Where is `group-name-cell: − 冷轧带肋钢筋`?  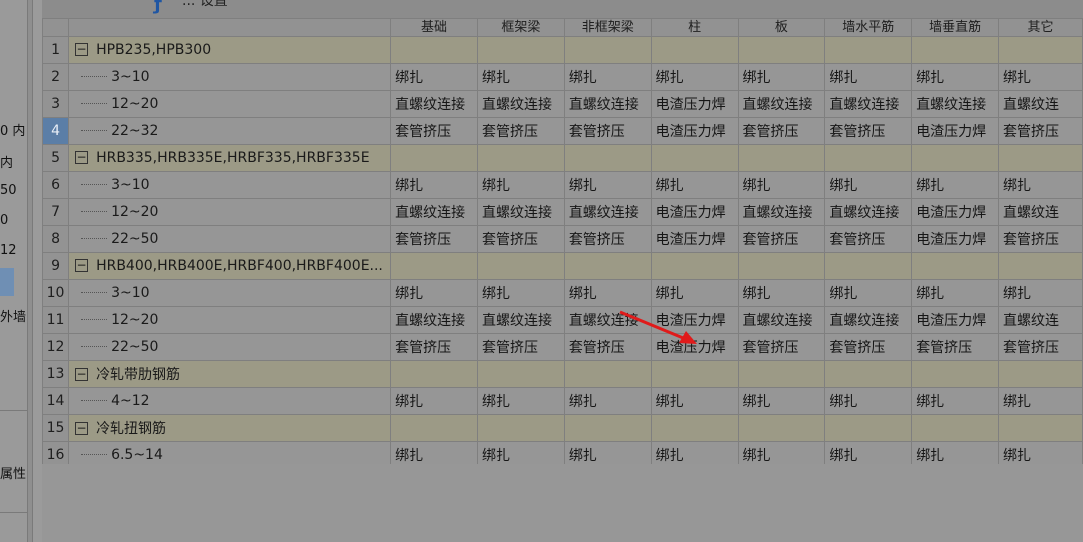 group-name-cell: − 冷轧带肋钢筋 is located at coordinates (230, 374).